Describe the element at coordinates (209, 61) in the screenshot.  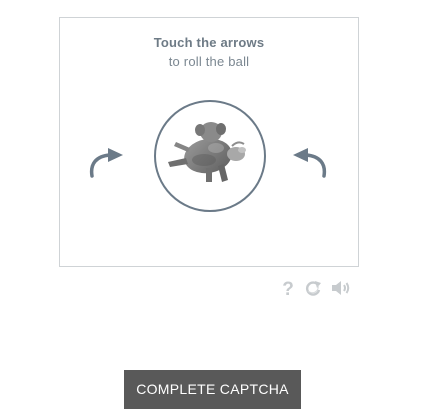
I see `instruction-subtitle: to roll the ball` at that location.